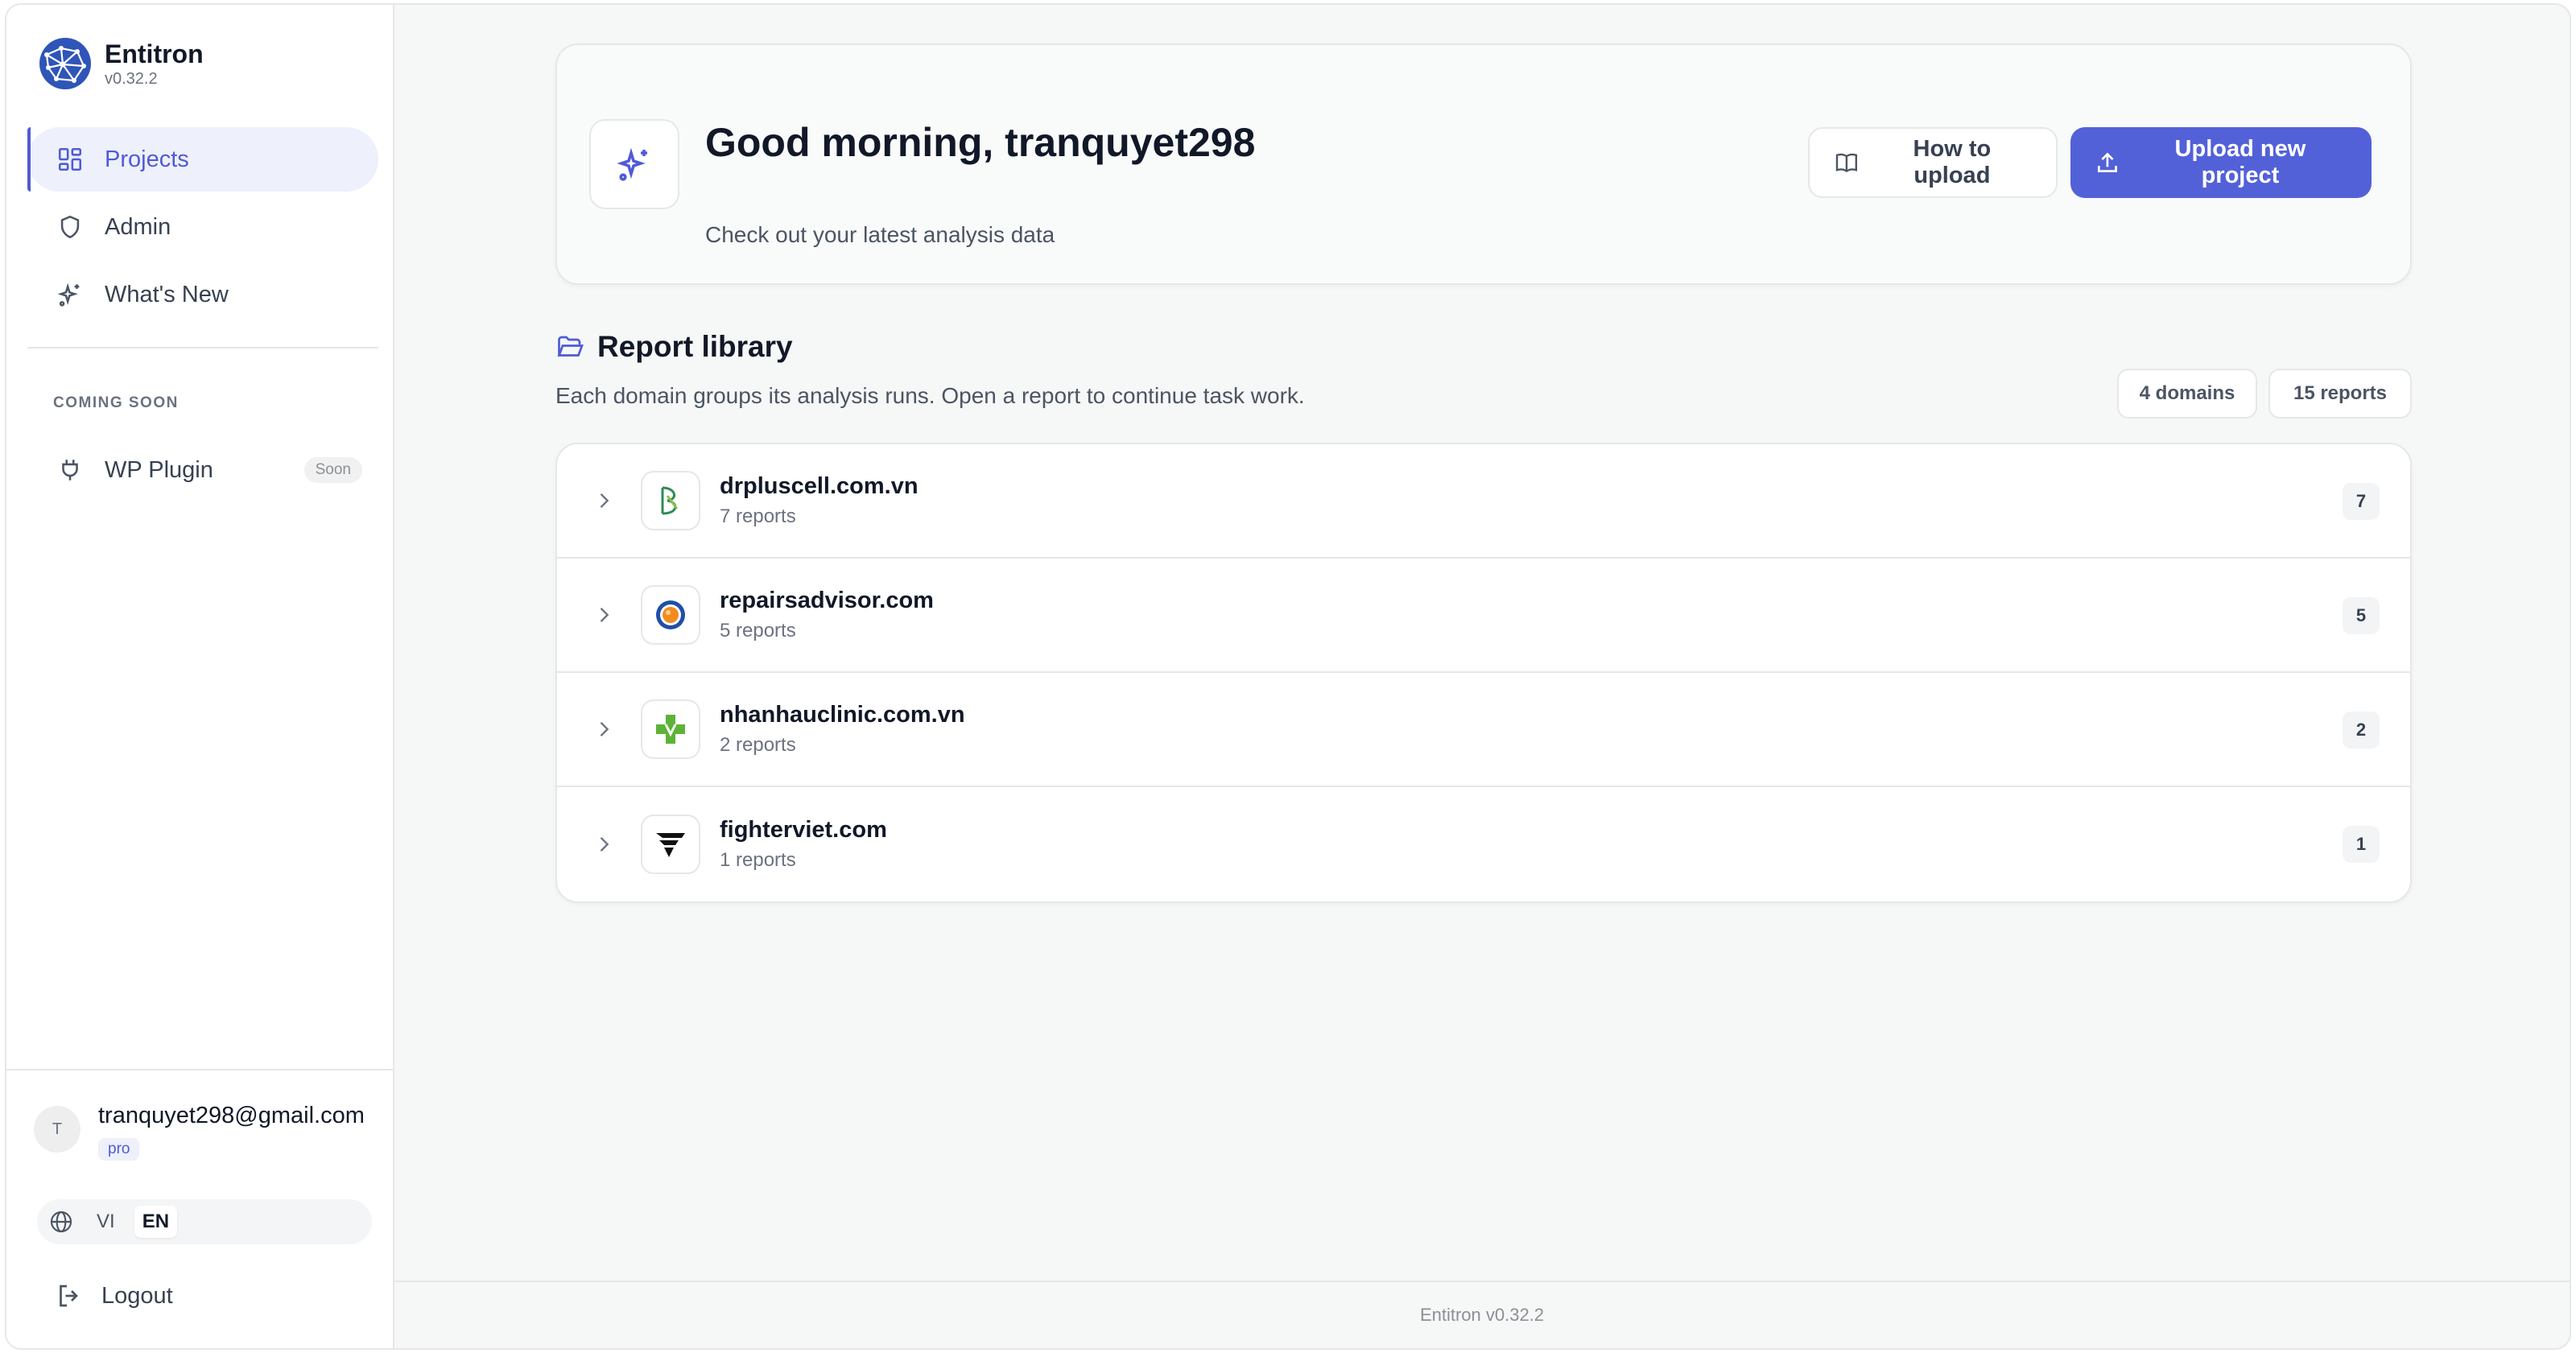 The height and width of the screenshot is (1353, 2576). What do you see at coordinates (61, 1222) in the screenshot?
I see `globe-icon` at bounding box center [61, 1222].